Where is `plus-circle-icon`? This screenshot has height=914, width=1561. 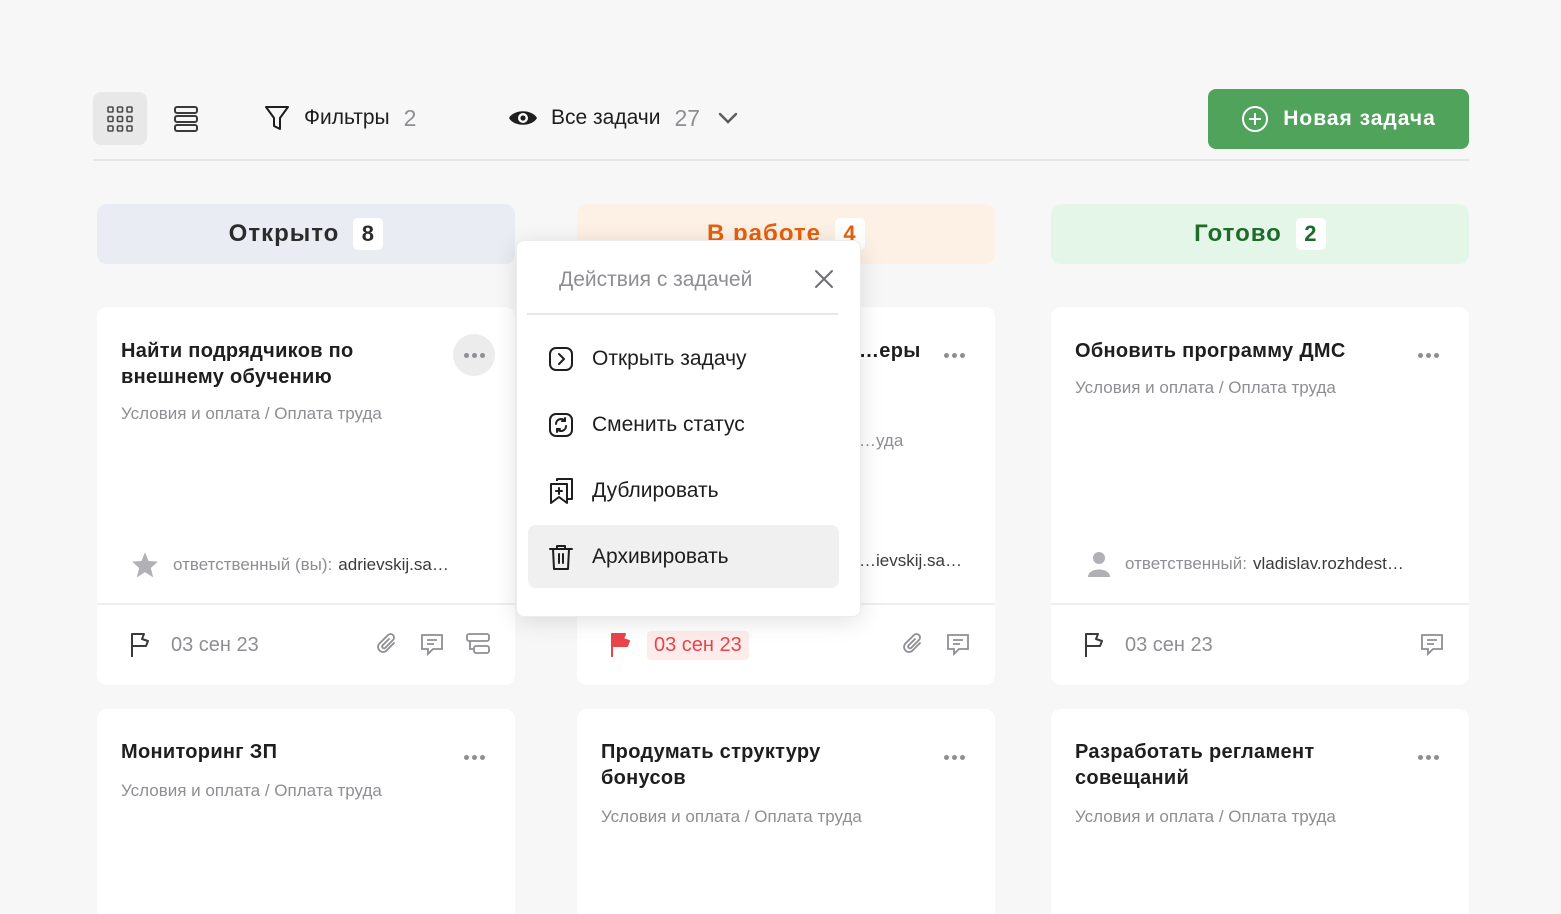
plus-circle-icon is located at coordinates (1255, 119).